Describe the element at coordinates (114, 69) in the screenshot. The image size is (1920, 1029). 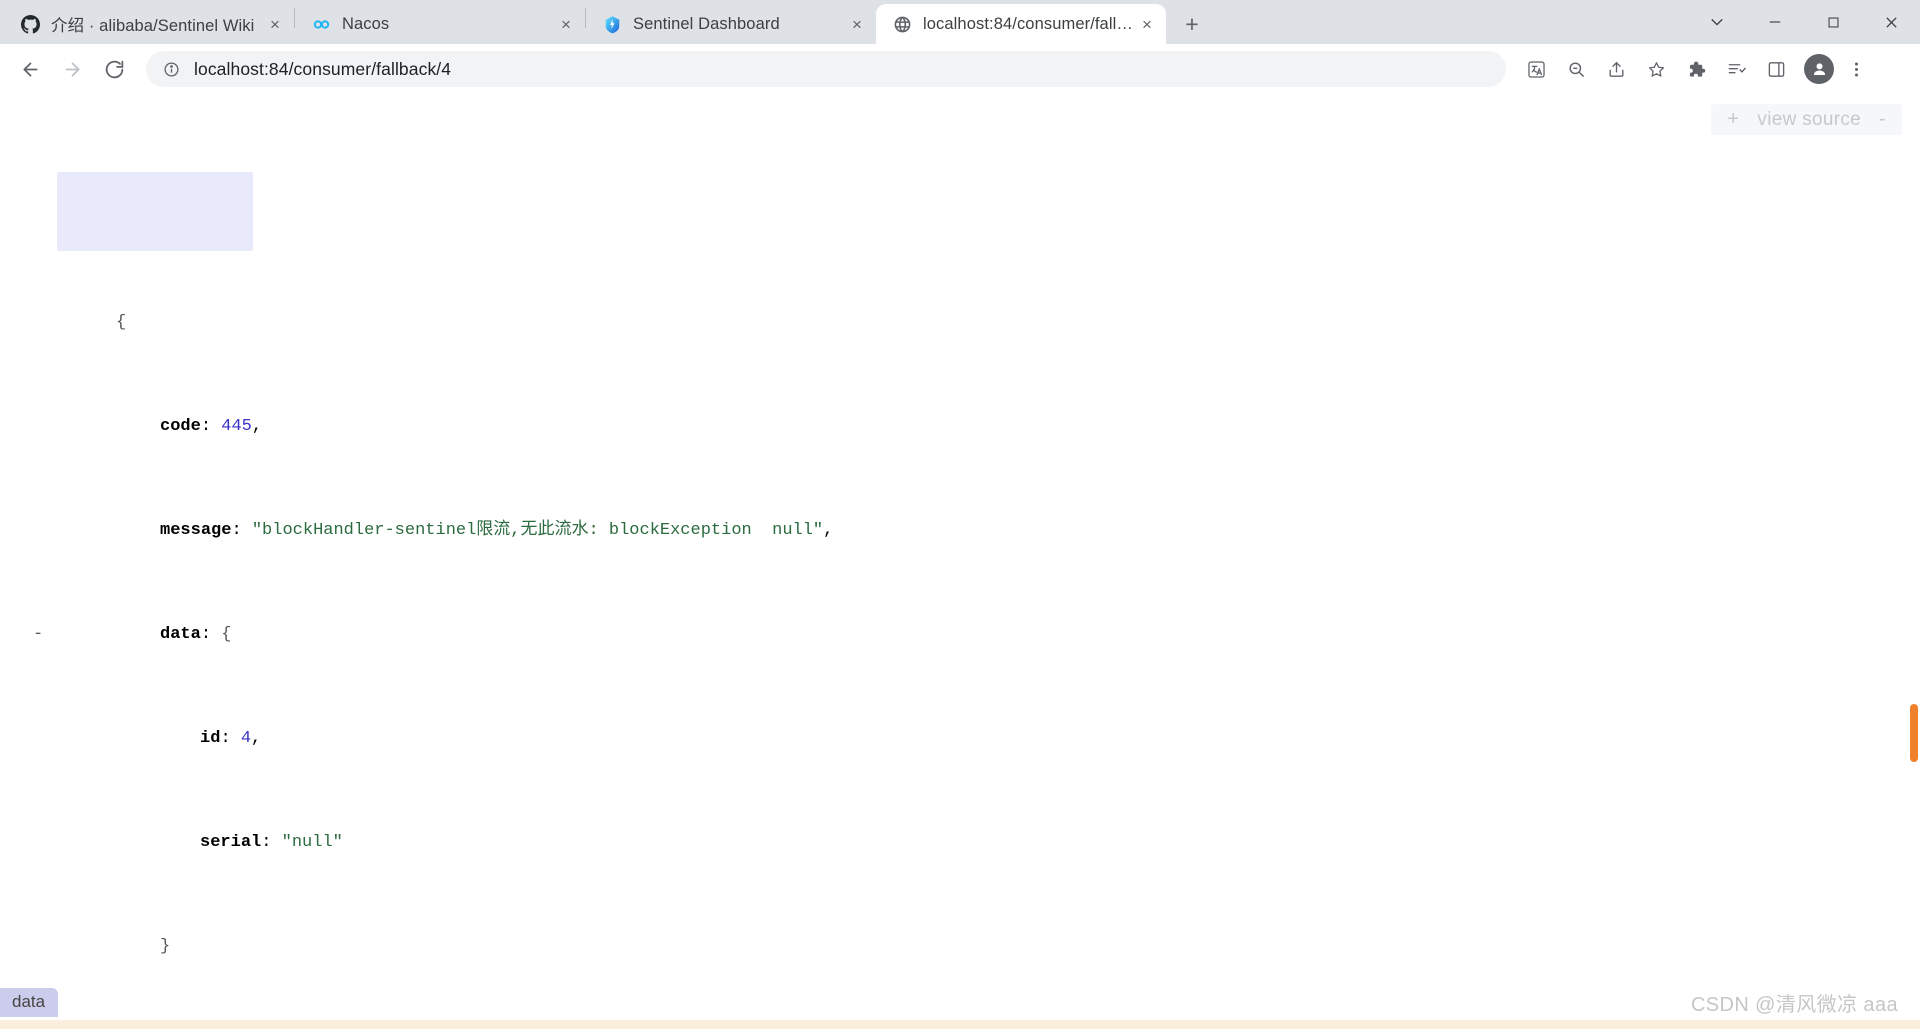
I see `reload-button-icon` at that location.